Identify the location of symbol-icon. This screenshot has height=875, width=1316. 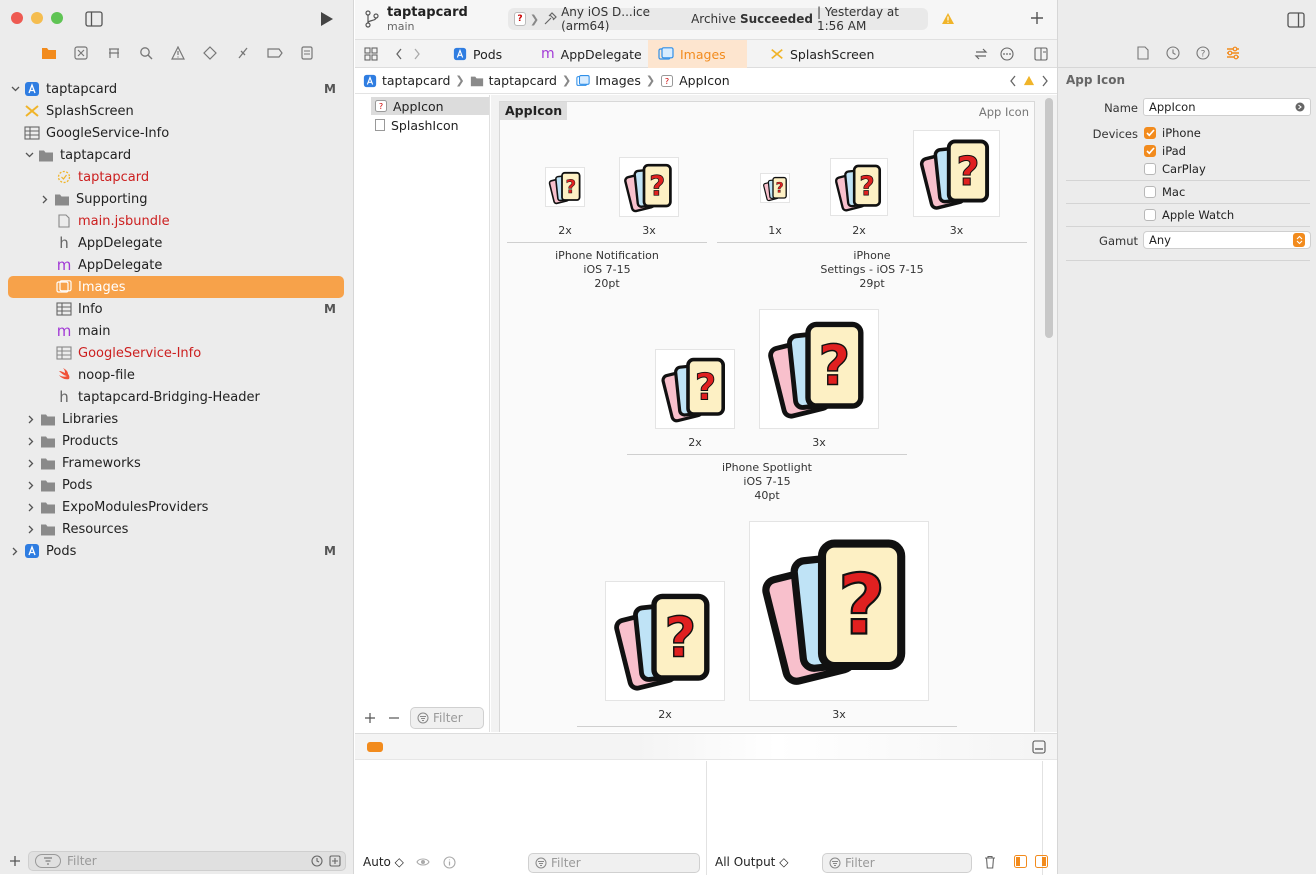
(114, 53).